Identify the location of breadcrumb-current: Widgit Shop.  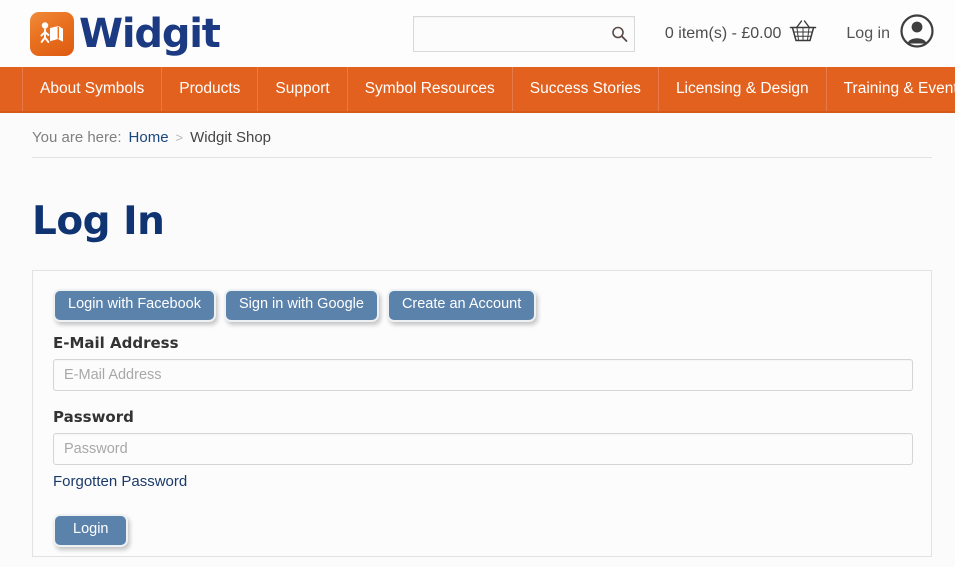
(231, 137).